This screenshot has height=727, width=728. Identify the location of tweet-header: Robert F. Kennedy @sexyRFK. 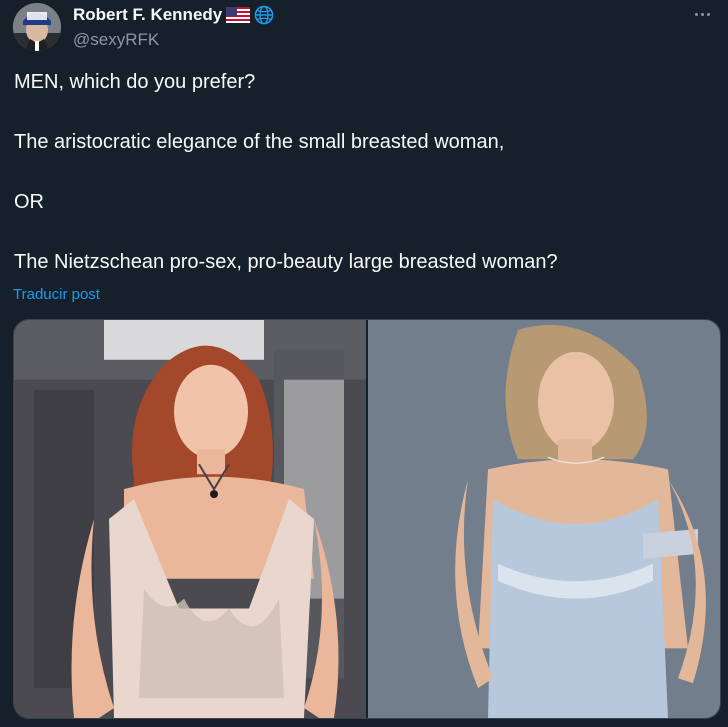
(370, 26).